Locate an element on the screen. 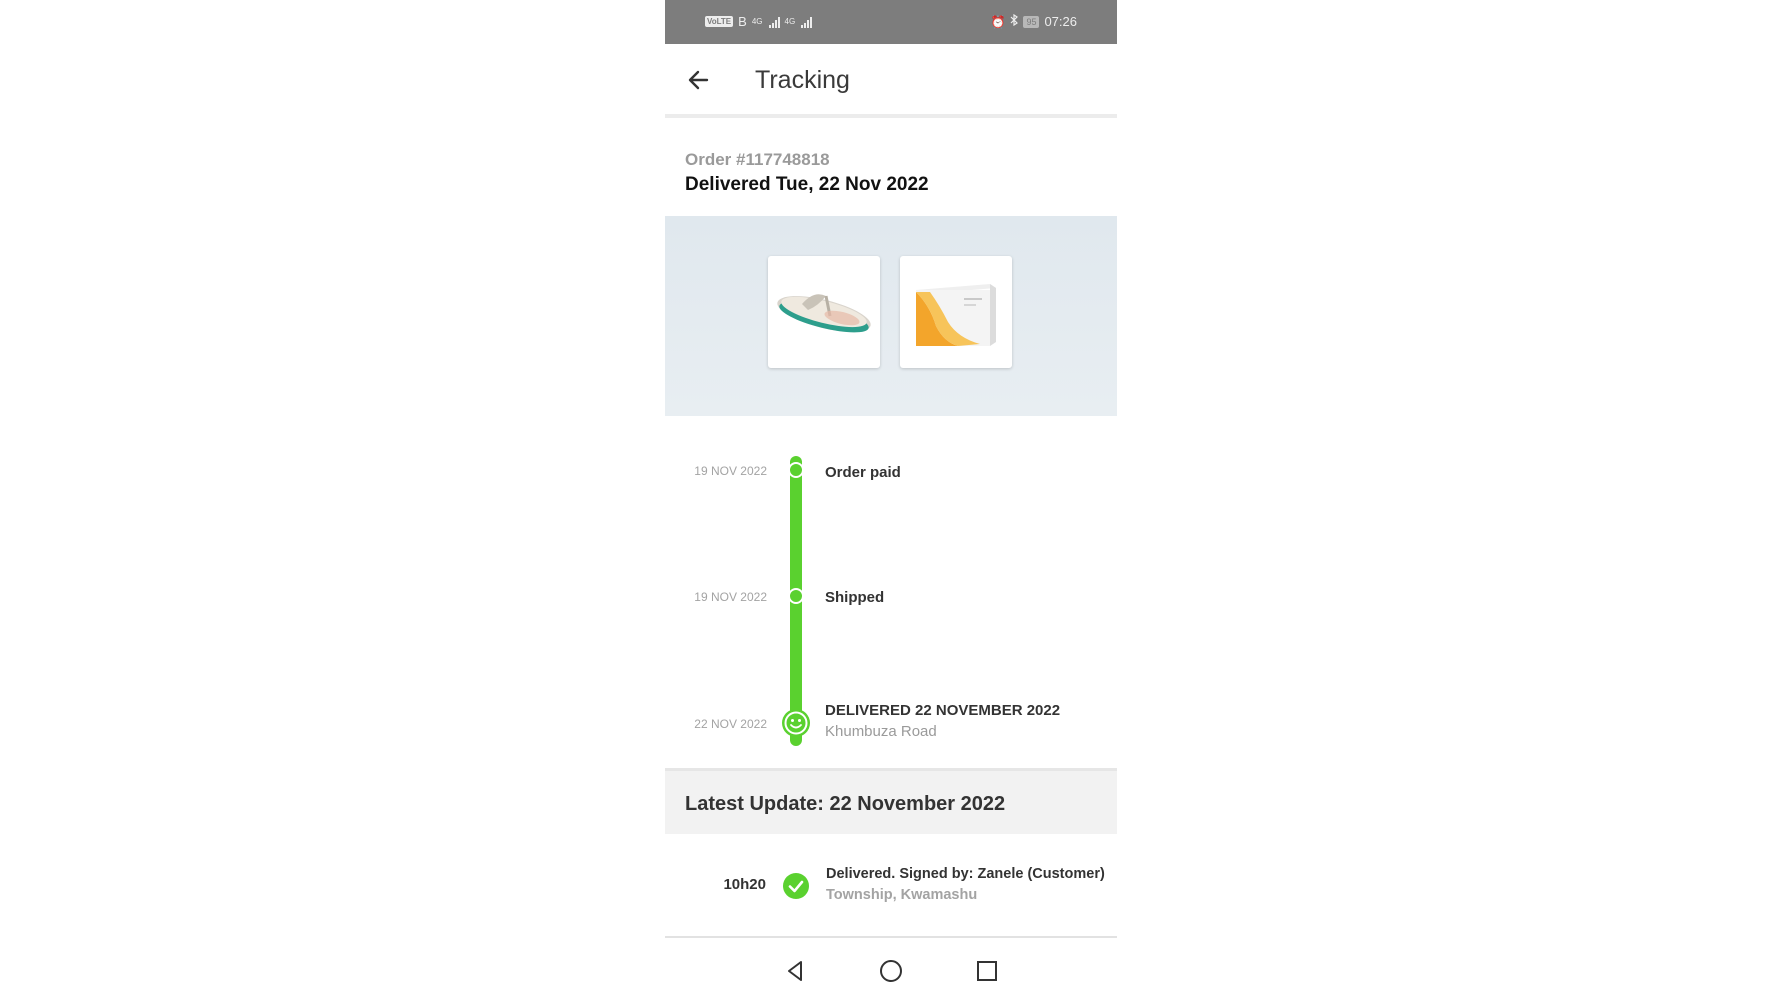 The image size is (1778, 1000). status-bar: VoLTE B 4G 4G ⏰ 95 07:26 is located at coordinates (891, 22).